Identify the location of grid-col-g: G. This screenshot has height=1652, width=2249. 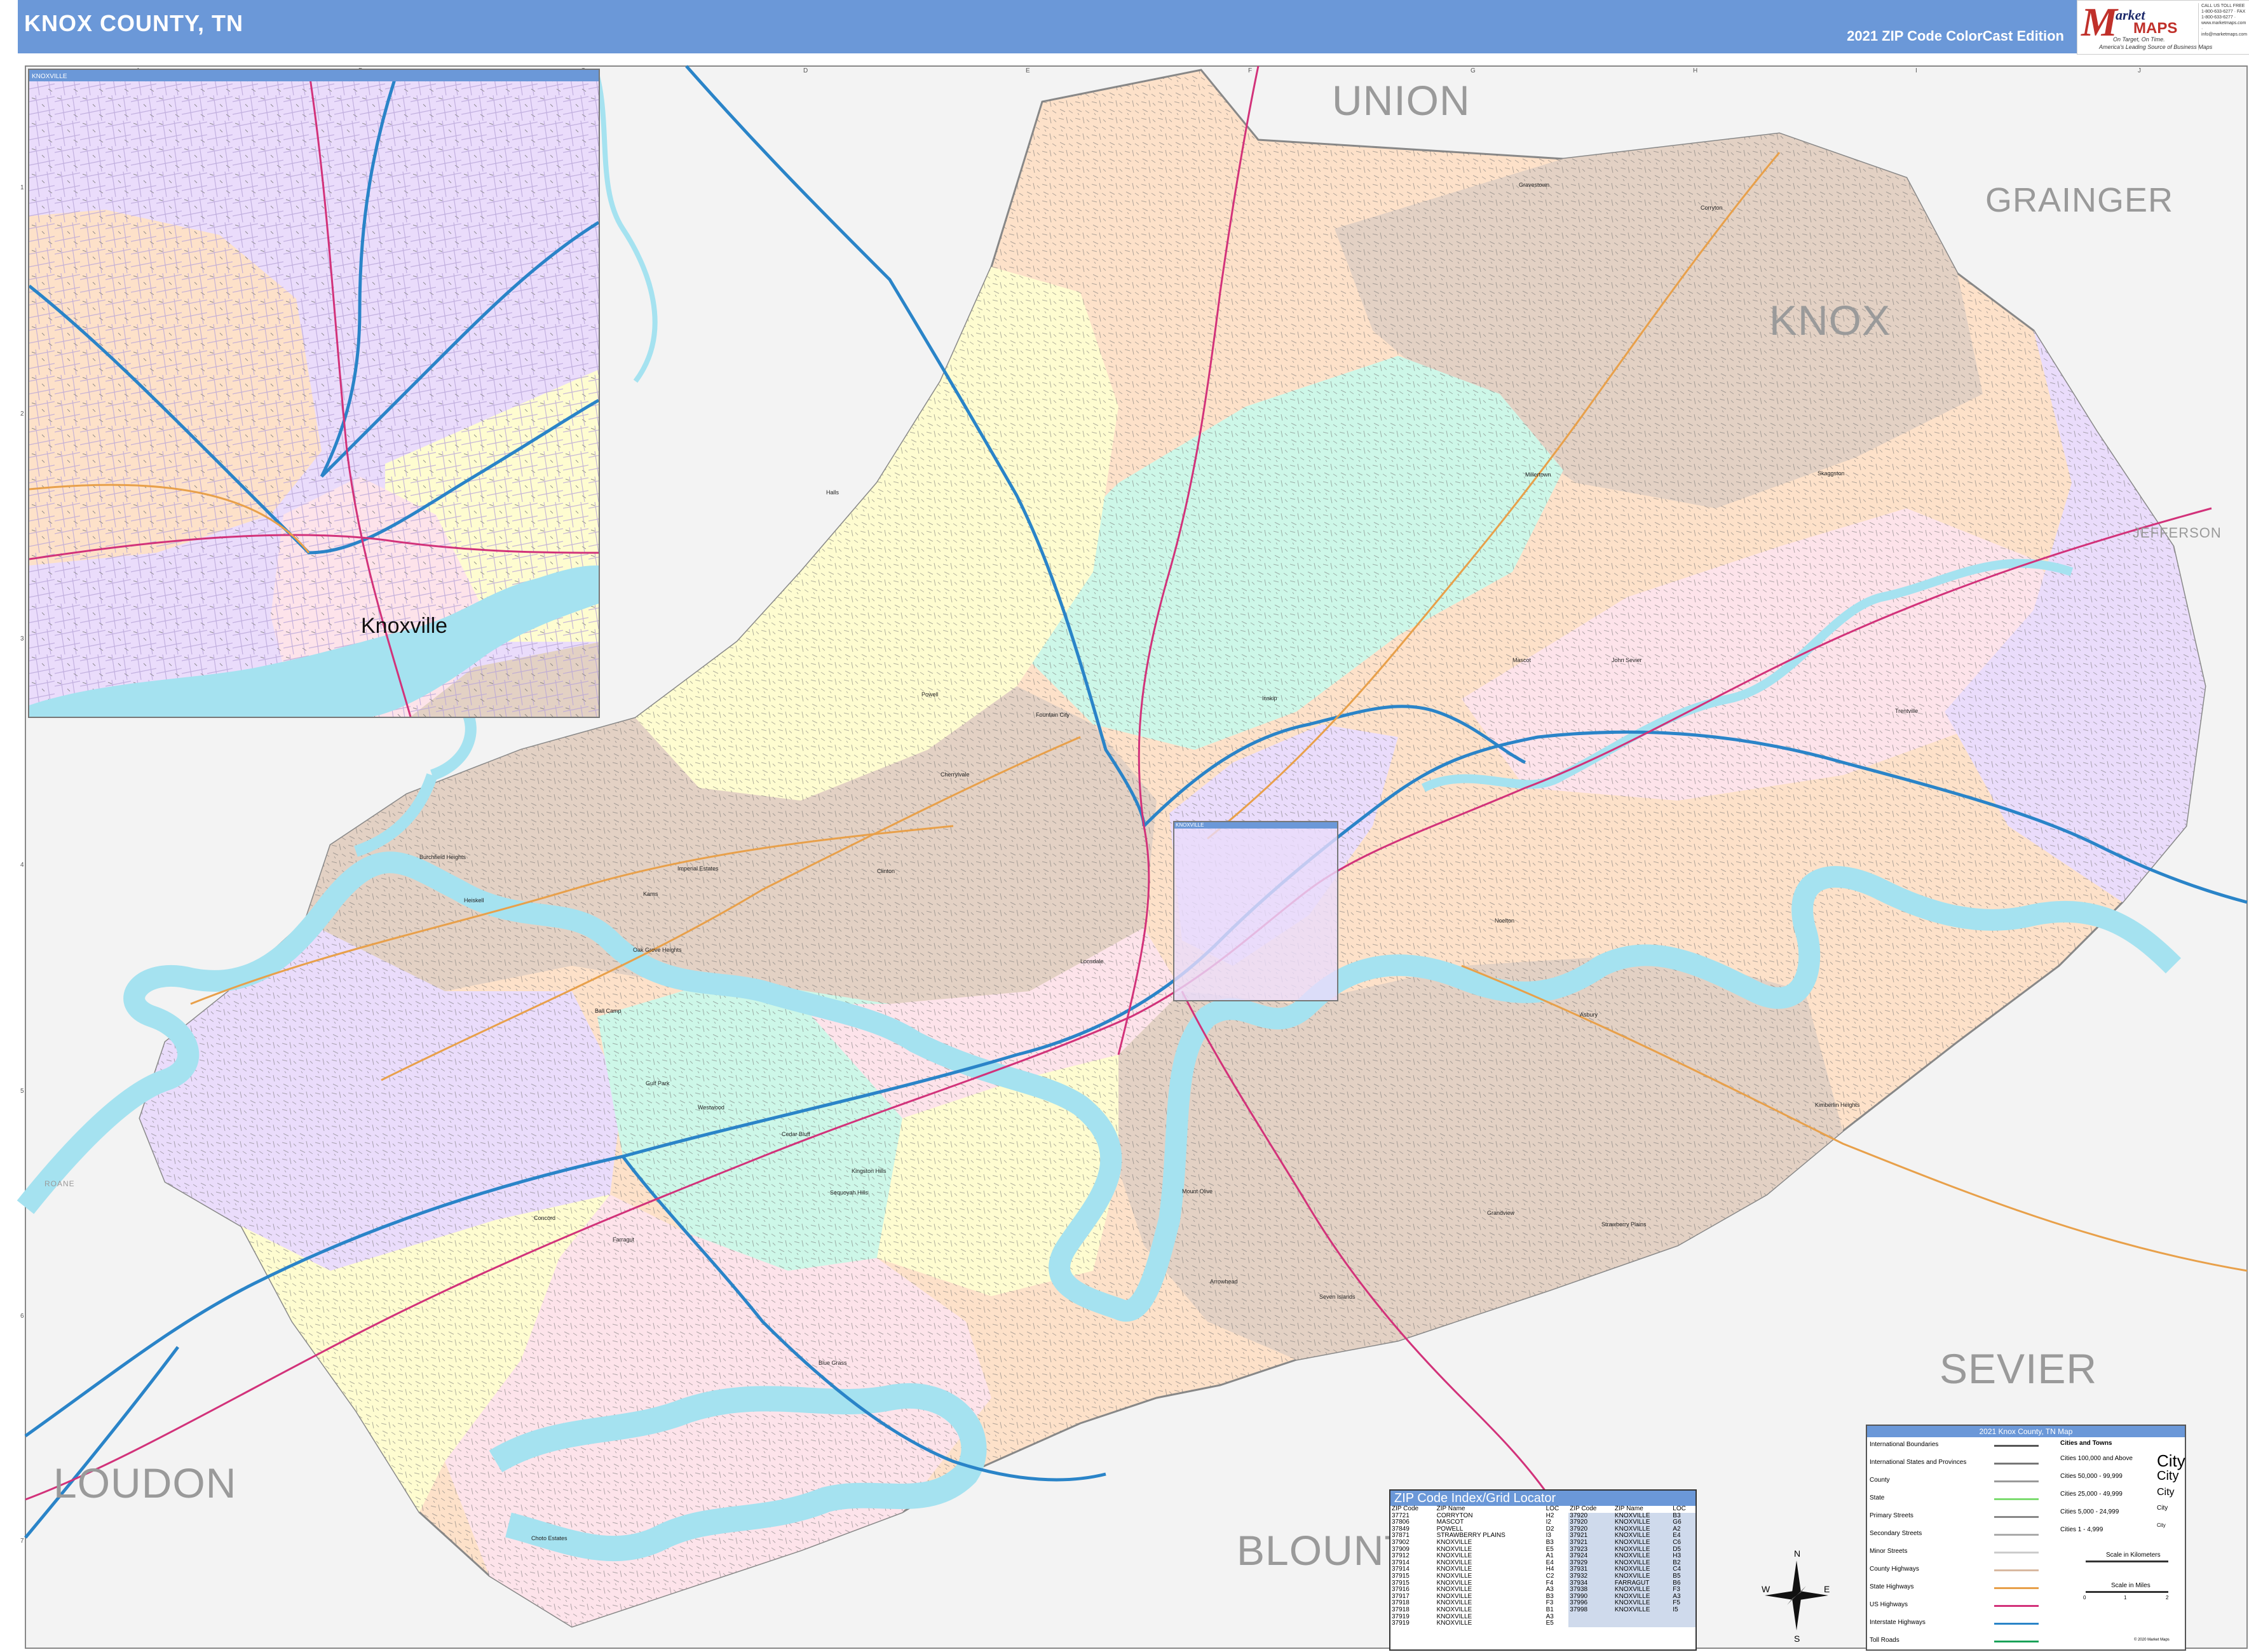
(1473, 70).